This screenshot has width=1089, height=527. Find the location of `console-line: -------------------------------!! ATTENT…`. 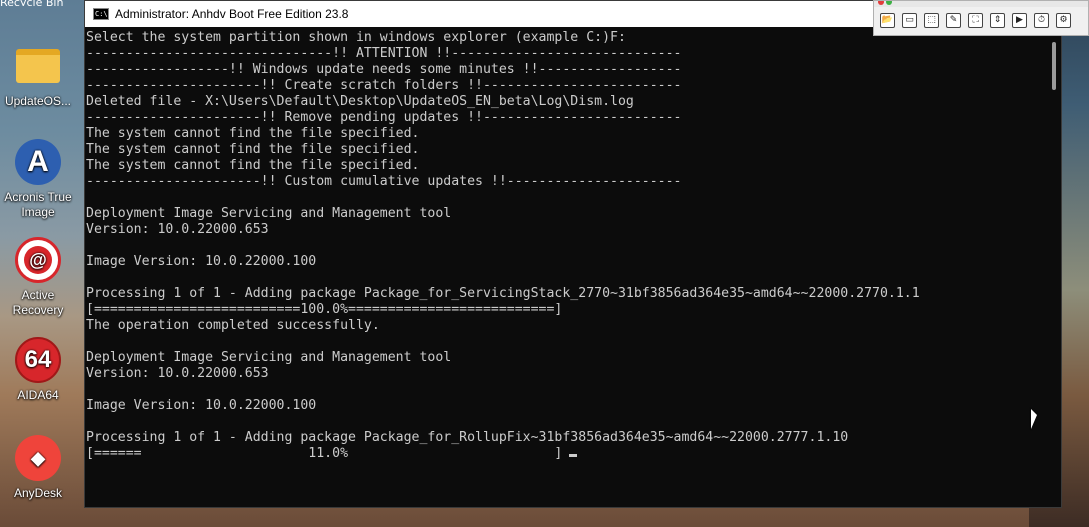

console-line: -------------------------------!! ATTENT… is located at coordinates (384, 53).